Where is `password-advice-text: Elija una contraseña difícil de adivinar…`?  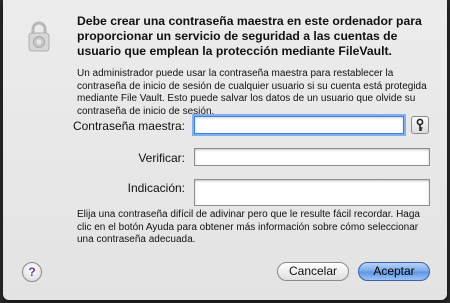
password-advice-text: Elija una contraseña difícil de adivinar… is located at coordinates (248, 227).